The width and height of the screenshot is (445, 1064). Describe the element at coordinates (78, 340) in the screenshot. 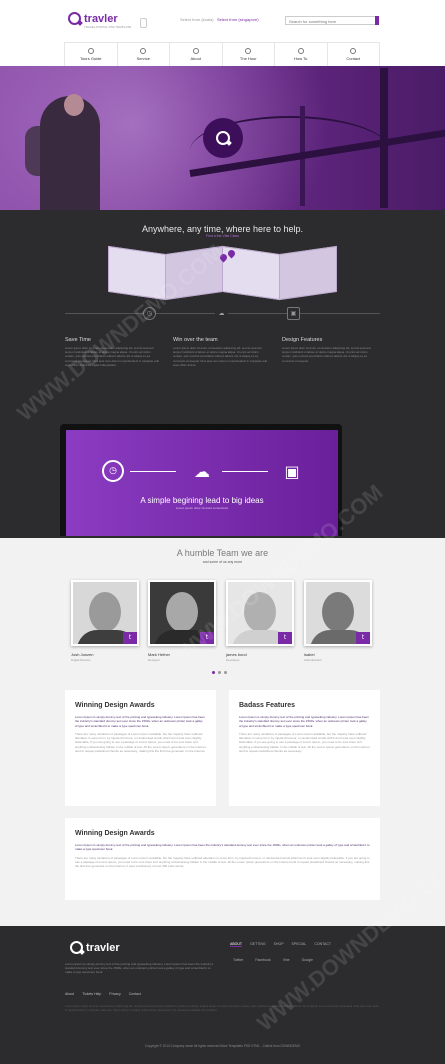

I see `feature-title: Save Time` at that location.